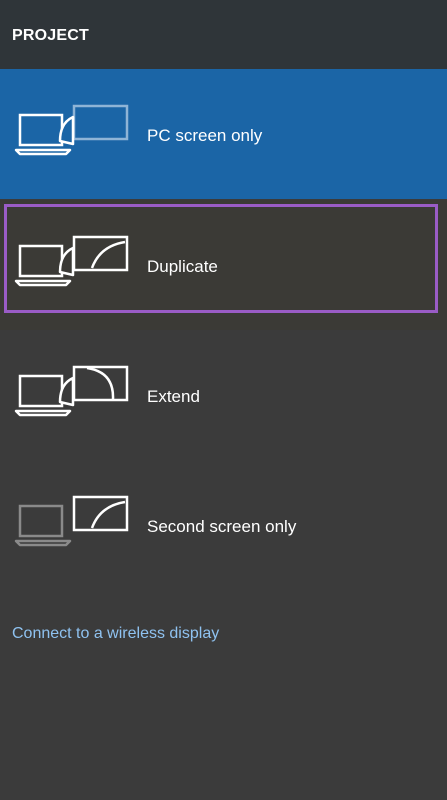  I want to click on option-label: PC screen only, so click(205, 135).